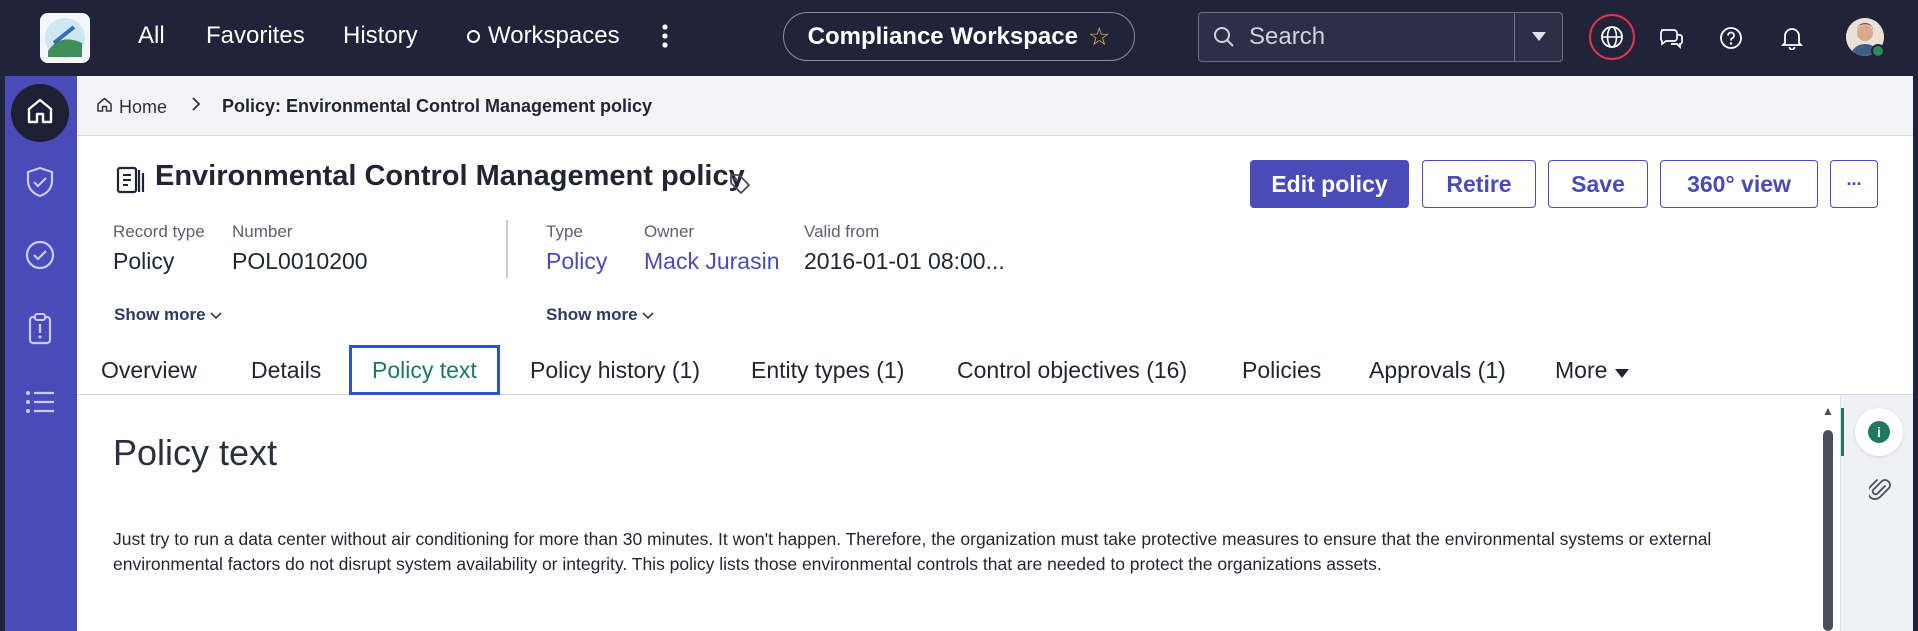 The height and width of the screenshot is (631, 1918). I want to click on search-icon, so click(1224, 37).